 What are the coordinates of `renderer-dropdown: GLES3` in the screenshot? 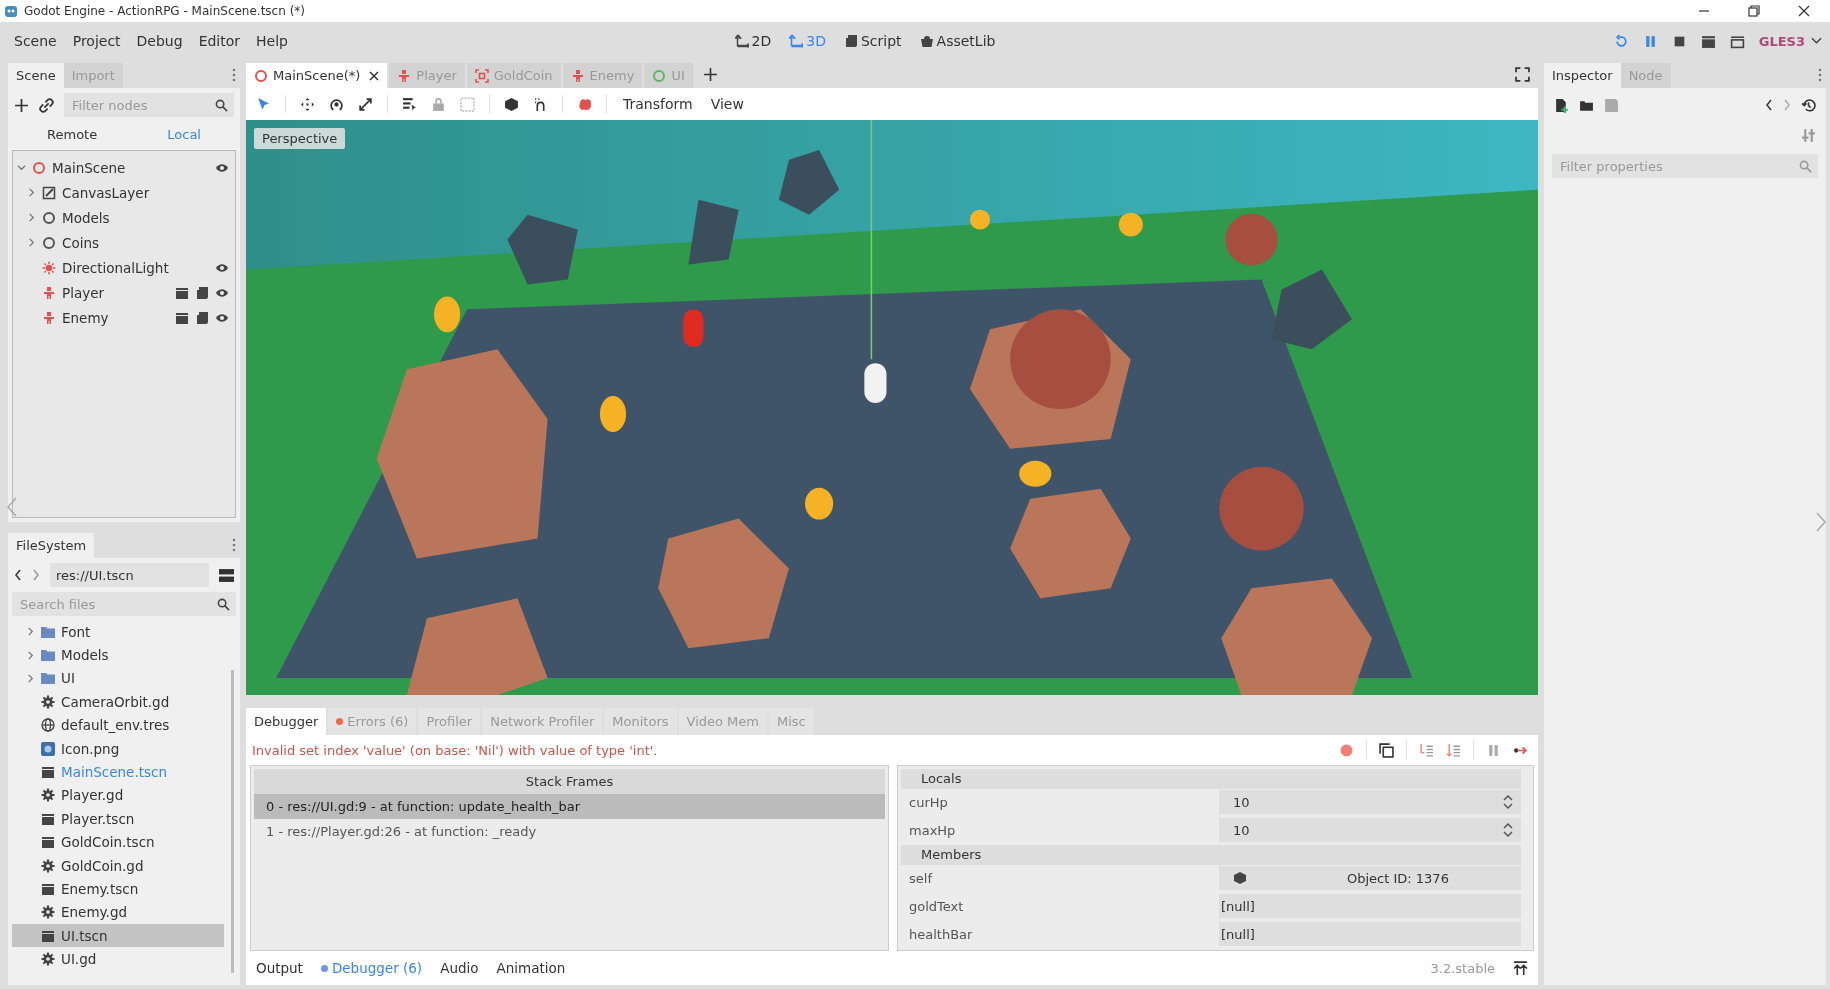 It's located at (1790, 41).